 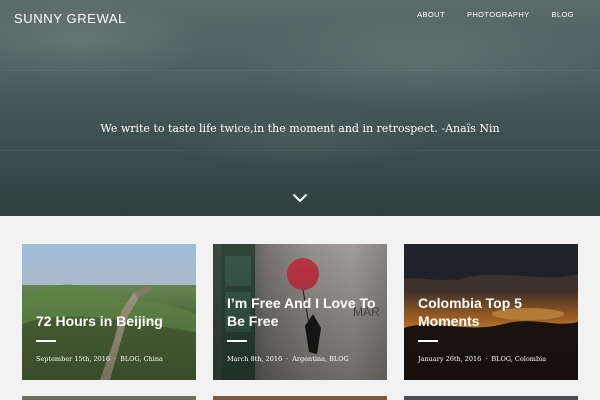 What do you see at coordinates (288, 359) in the screenshot?
I see `post-meta: March 8th, 2016 · Argentina, BLOG` at bounding box center [288, 359].